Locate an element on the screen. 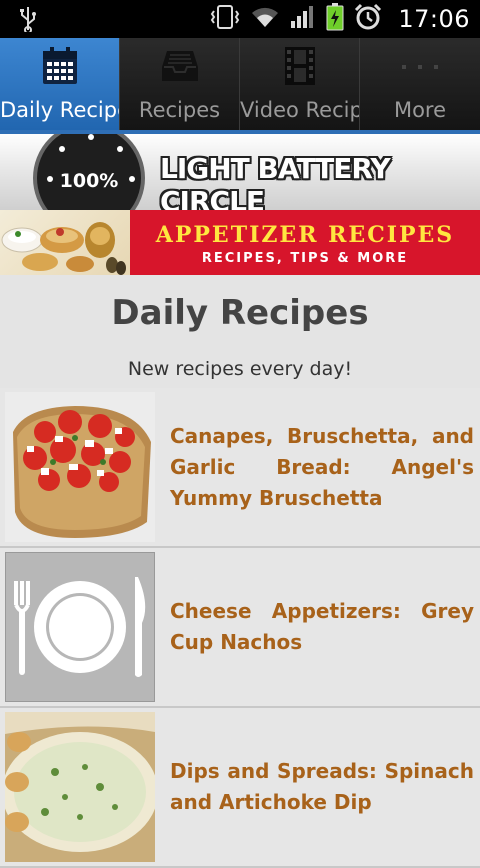 The image size is (480, 868). tab-video-recipe: Video Recipe is located at coordinates (300, 84).